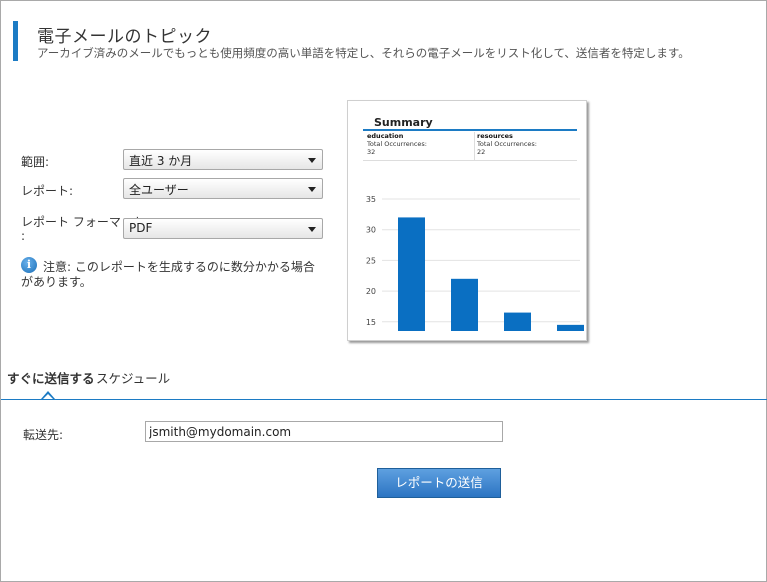 This screenshot has height=582, width=767. What do you see at coordinates (495, 136) in the screenshot?
I see `preview-column-name: resources` at bounding box center [495, 136].